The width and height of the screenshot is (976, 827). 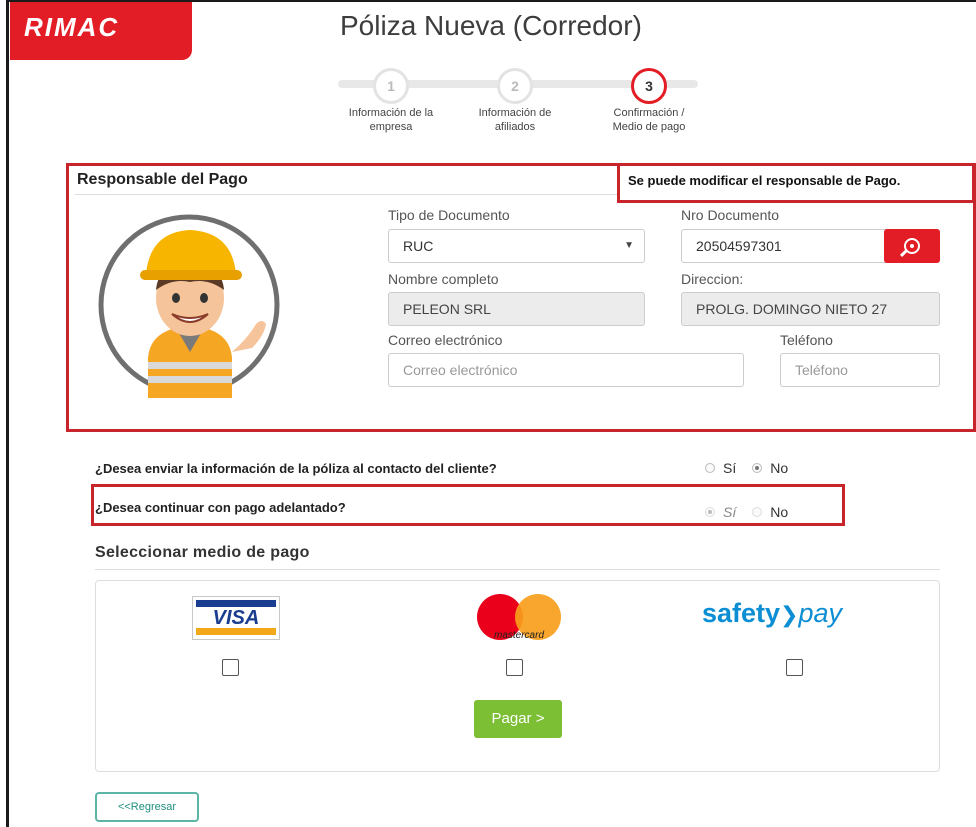 I want to click on step-label: Confirmación / Medio de pago, so click(x=649, y=120).